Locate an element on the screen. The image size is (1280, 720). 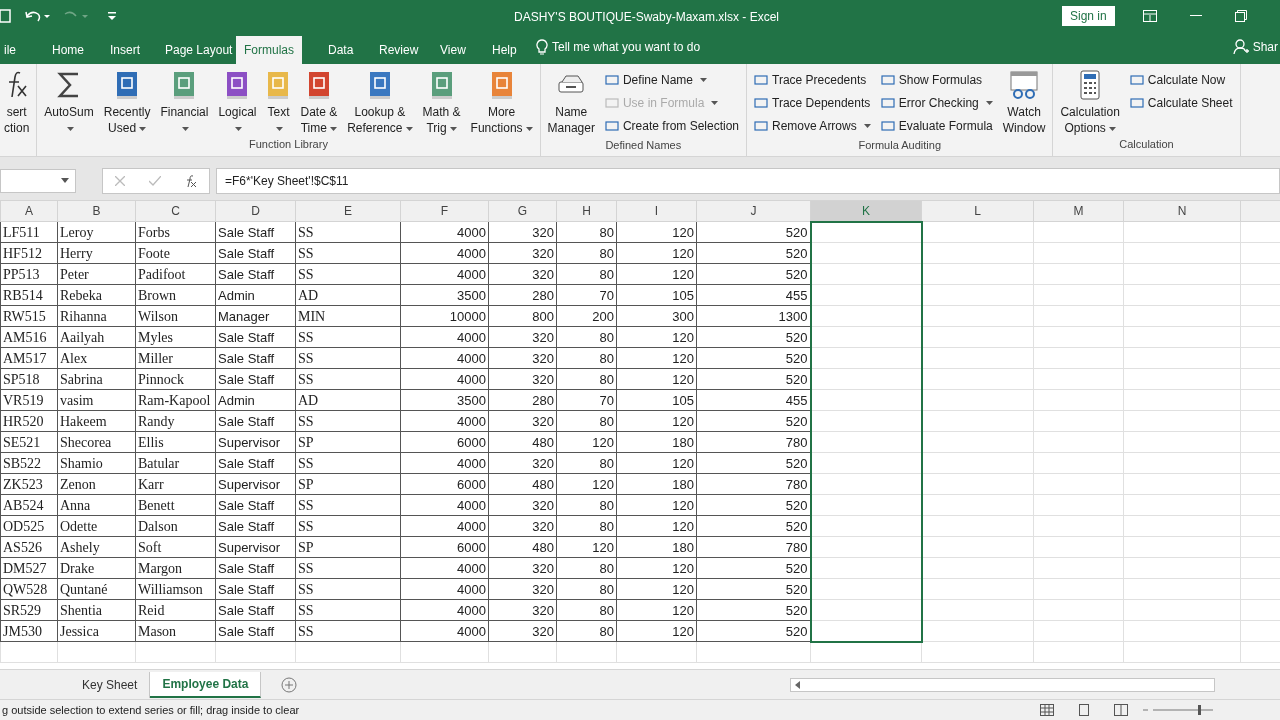
table-cell: Karr is located at coordinates (175, 484).